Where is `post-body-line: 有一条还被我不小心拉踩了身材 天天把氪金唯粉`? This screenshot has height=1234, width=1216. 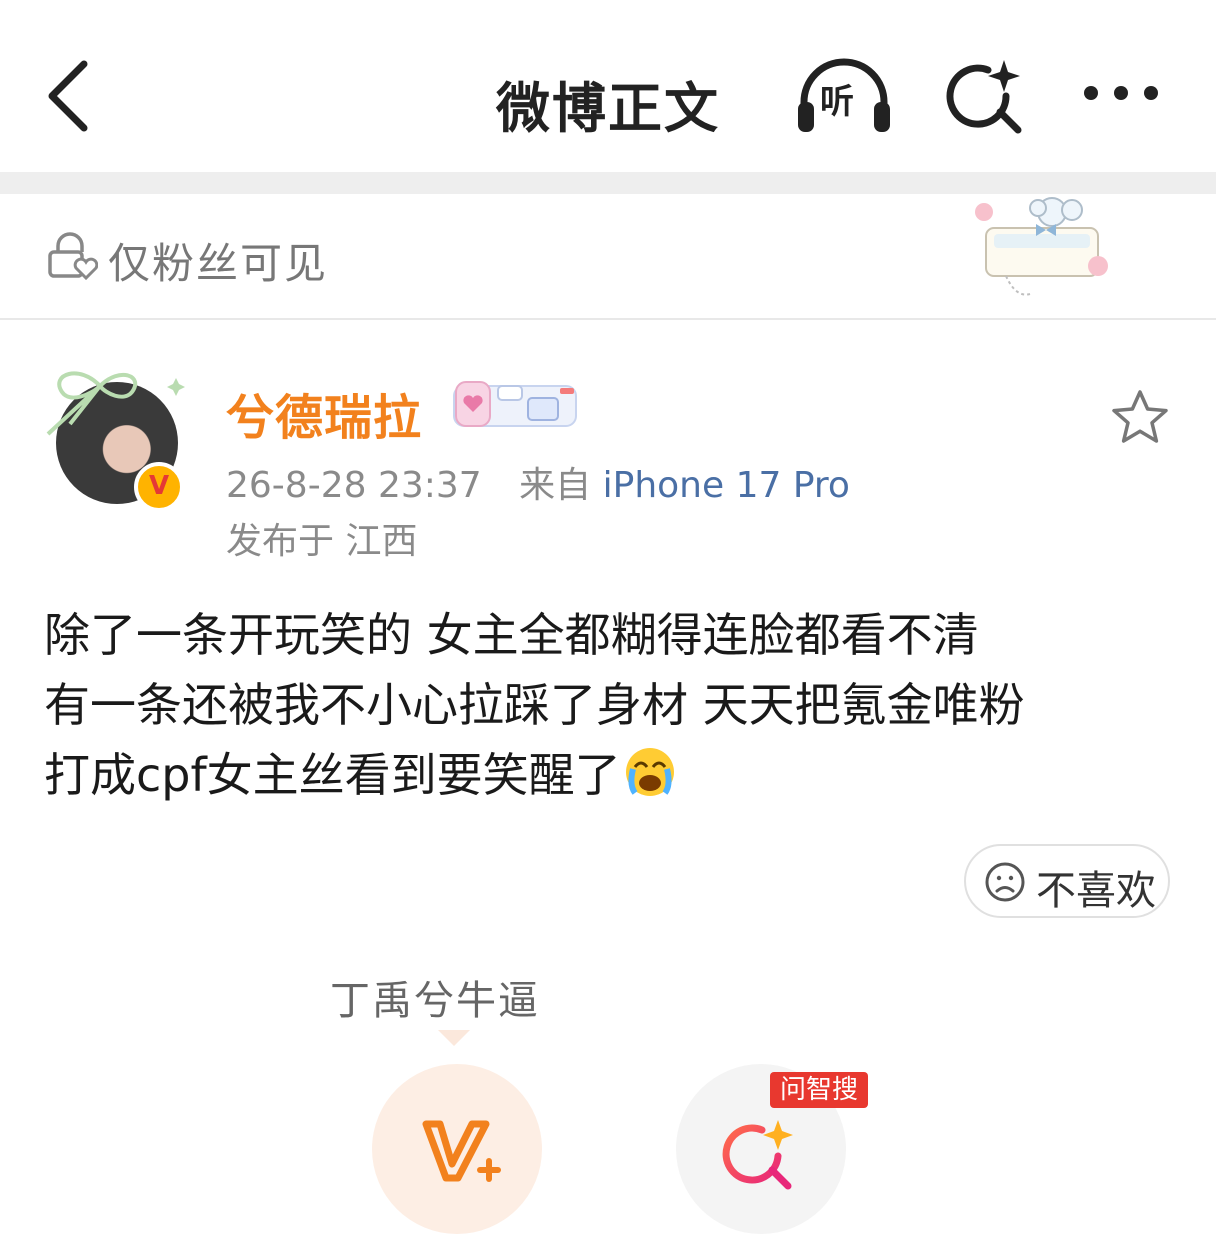 post-body-line: 有一条还被我不小心拉踩了身材 天天把氪金唯粉 is located at coordinates (534, 705).